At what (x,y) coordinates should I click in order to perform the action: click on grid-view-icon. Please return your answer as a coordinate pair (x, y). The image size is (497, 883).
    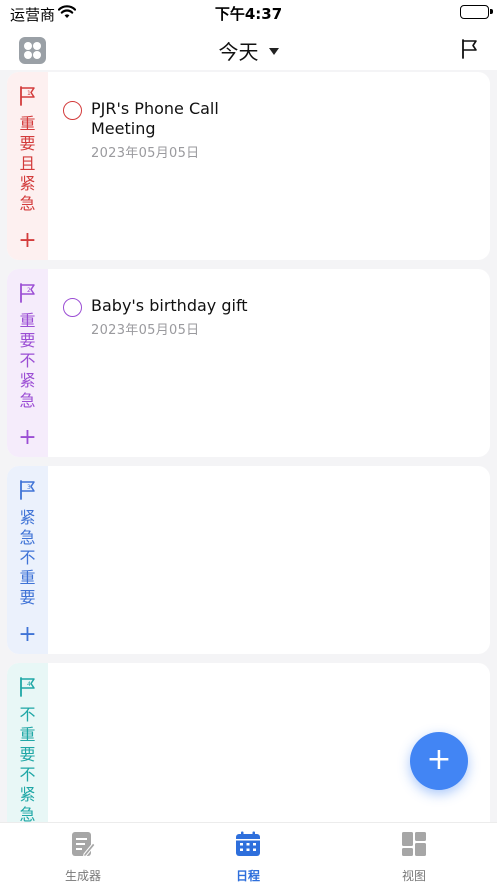
    Looking at the image, I should click on (414, 846).